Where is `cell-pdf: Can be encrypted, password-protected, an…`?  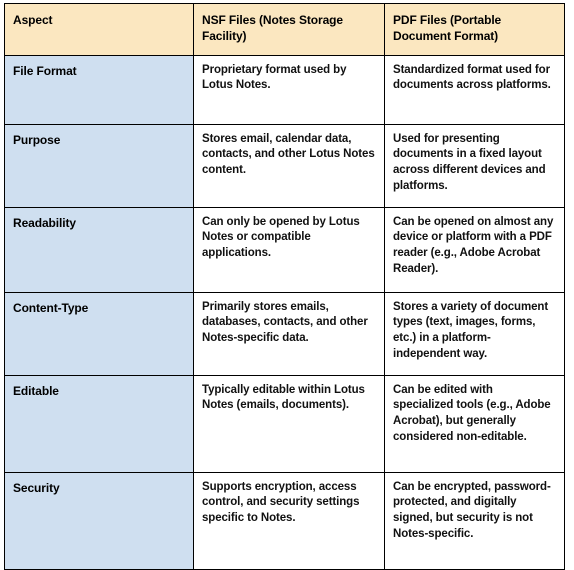 cell-pdf: Can be encrypted, password-protected, an… is located at coordinates (474, 520).